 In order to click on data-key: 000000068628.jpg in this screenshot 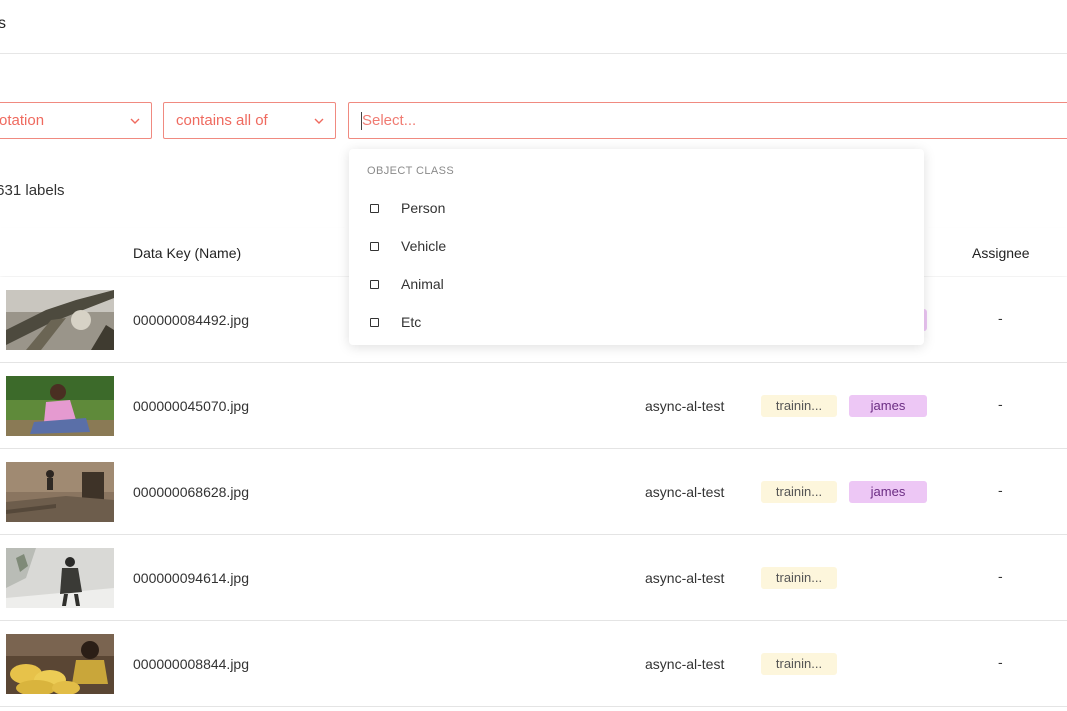, I will do `click(191, 492)`.